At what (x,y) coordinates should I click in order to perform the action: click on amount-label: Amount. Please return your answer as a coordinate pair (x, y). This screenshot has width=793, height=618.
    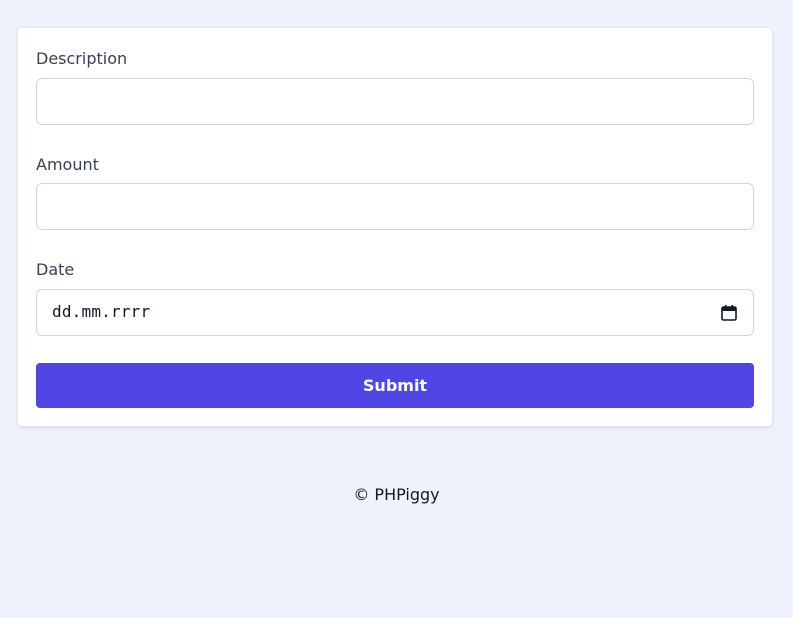
    Looking at the image, I should click on (67, 164).